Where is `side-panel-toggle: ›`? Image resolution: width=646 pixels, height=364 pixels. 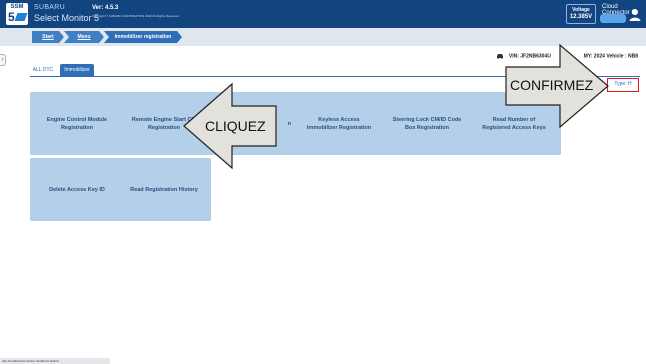 side-panel-toggle: › is located at coordinates (3, 60).